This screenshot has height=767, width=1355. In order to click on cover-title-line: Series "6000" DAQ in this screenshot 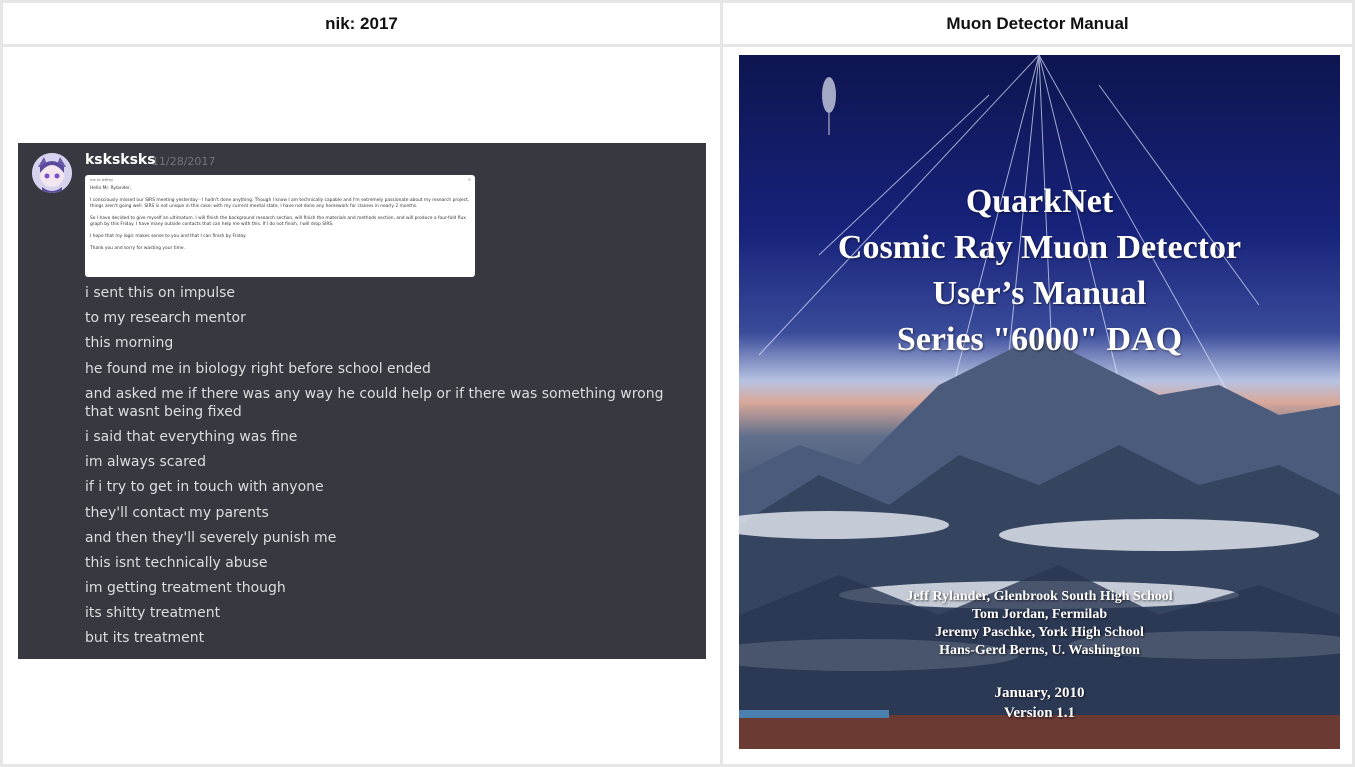, I will do `click(1039, 339)`.